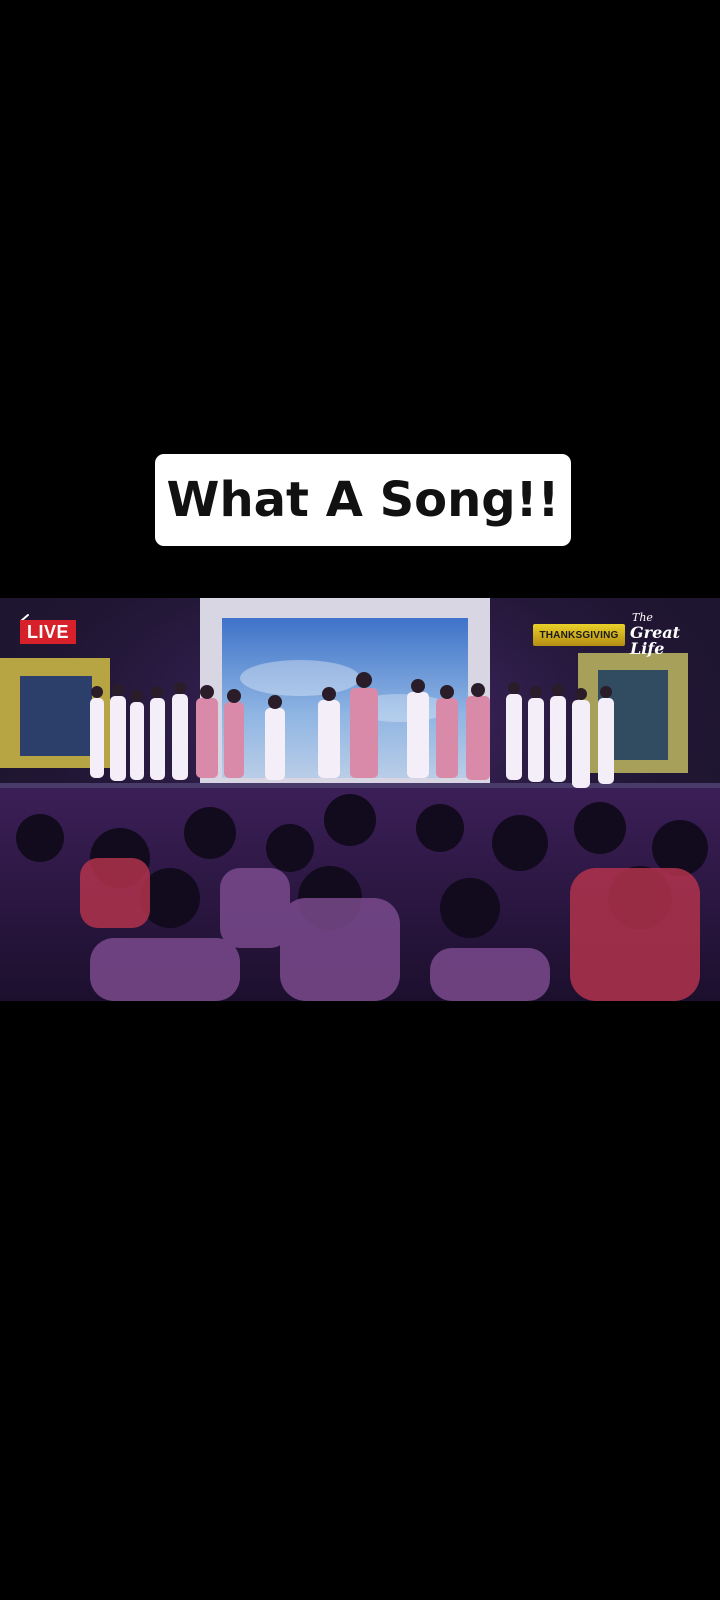  I want to click on caption-text: What A Song!!, so click(363, 500).